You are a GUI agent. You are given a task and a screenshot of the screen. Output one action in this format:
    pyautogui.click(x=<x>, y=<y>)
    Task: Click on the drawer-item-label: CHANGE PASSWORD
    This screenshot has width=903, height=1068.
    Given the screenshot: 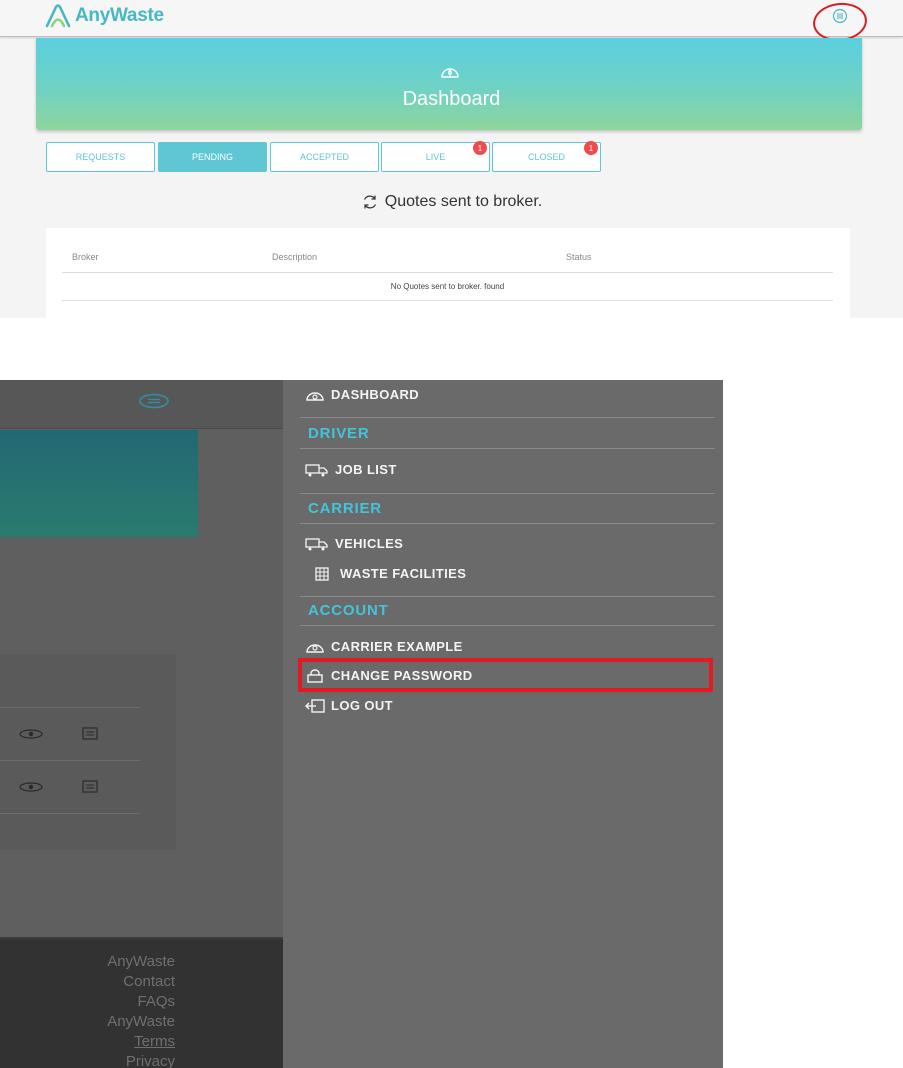 What is the action you would take?
    pyautogui.click(x=402, y=675)
    